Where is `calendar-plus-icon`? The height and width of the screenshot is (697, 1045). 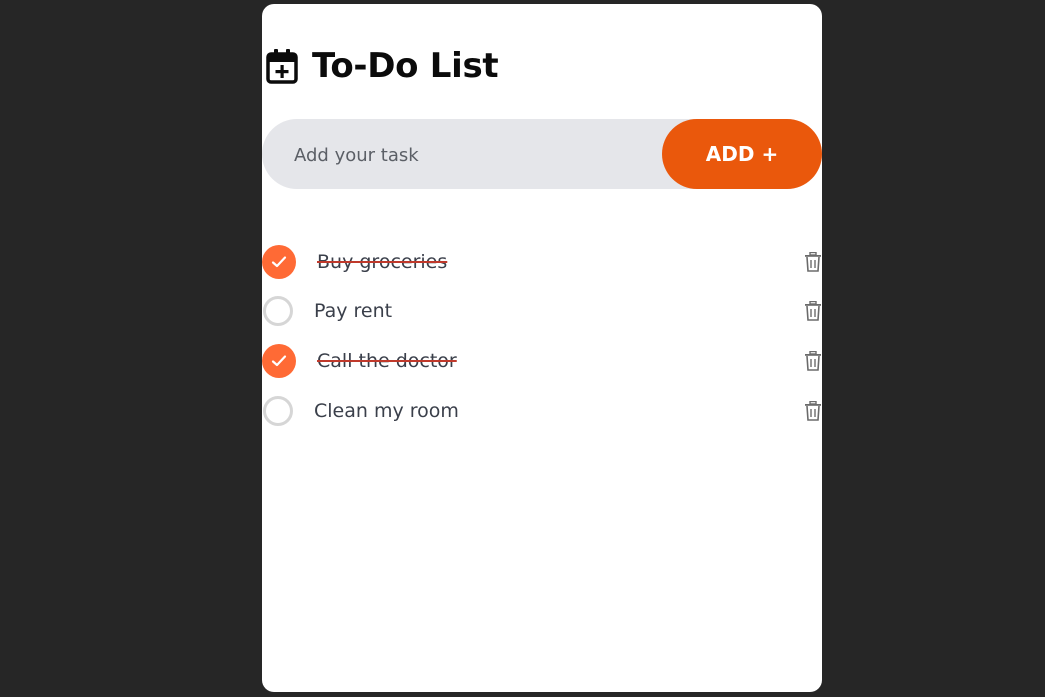
calendar-plus-icon is located at coordinates (282, 66).